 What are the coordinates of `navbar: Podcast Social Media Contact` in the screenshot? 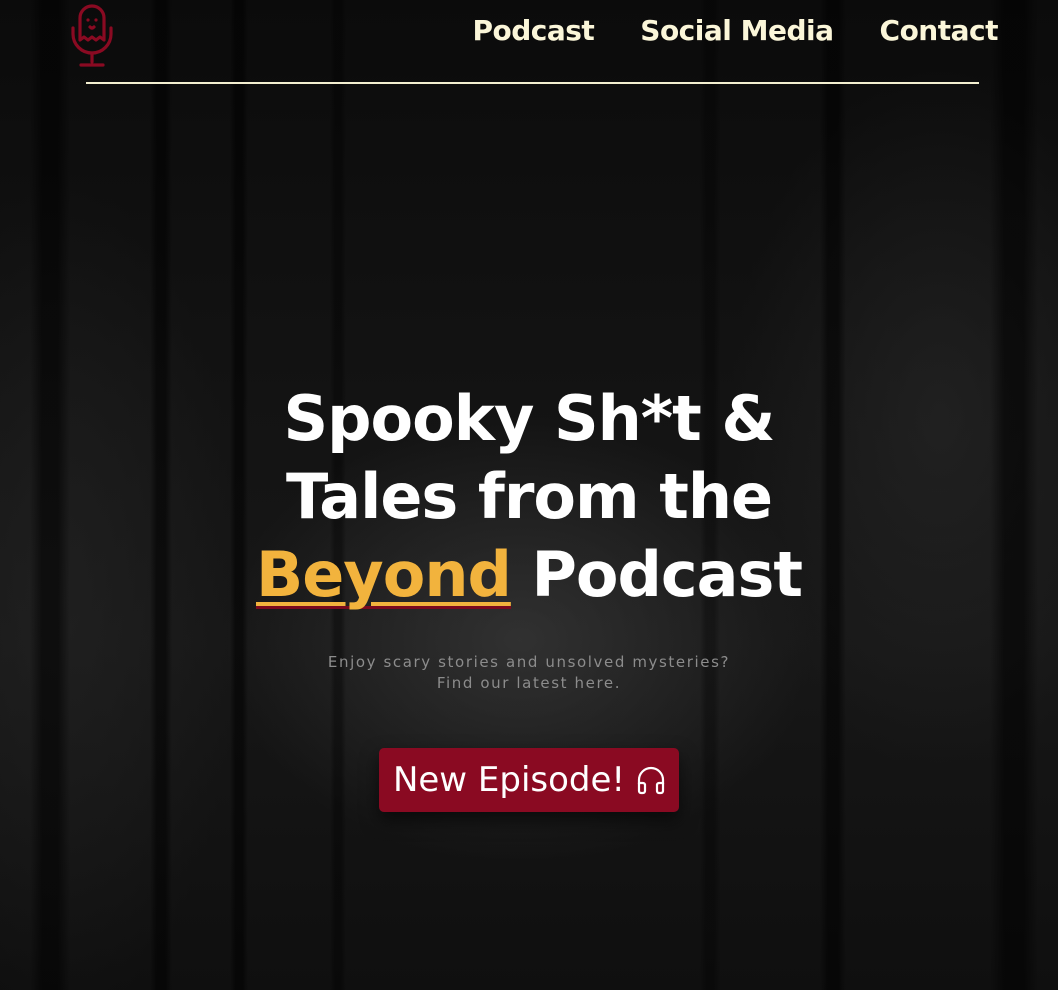 It's located at (529, 42).